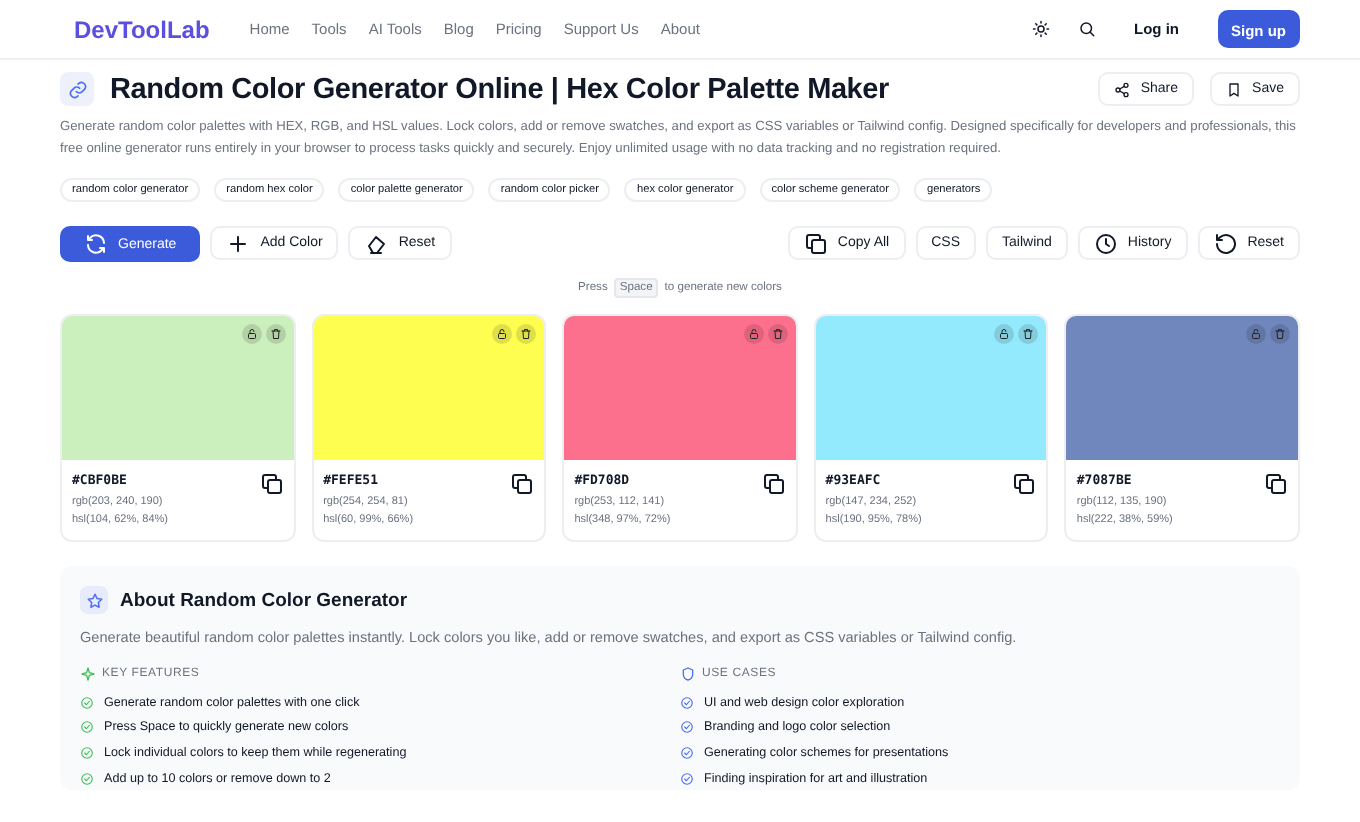 The width and height of the screenshot is (1360, 822). What do you see at coordinates (96, 244) in the screenshot?
I see `refresh-icon` at bounding box center [96, 244].